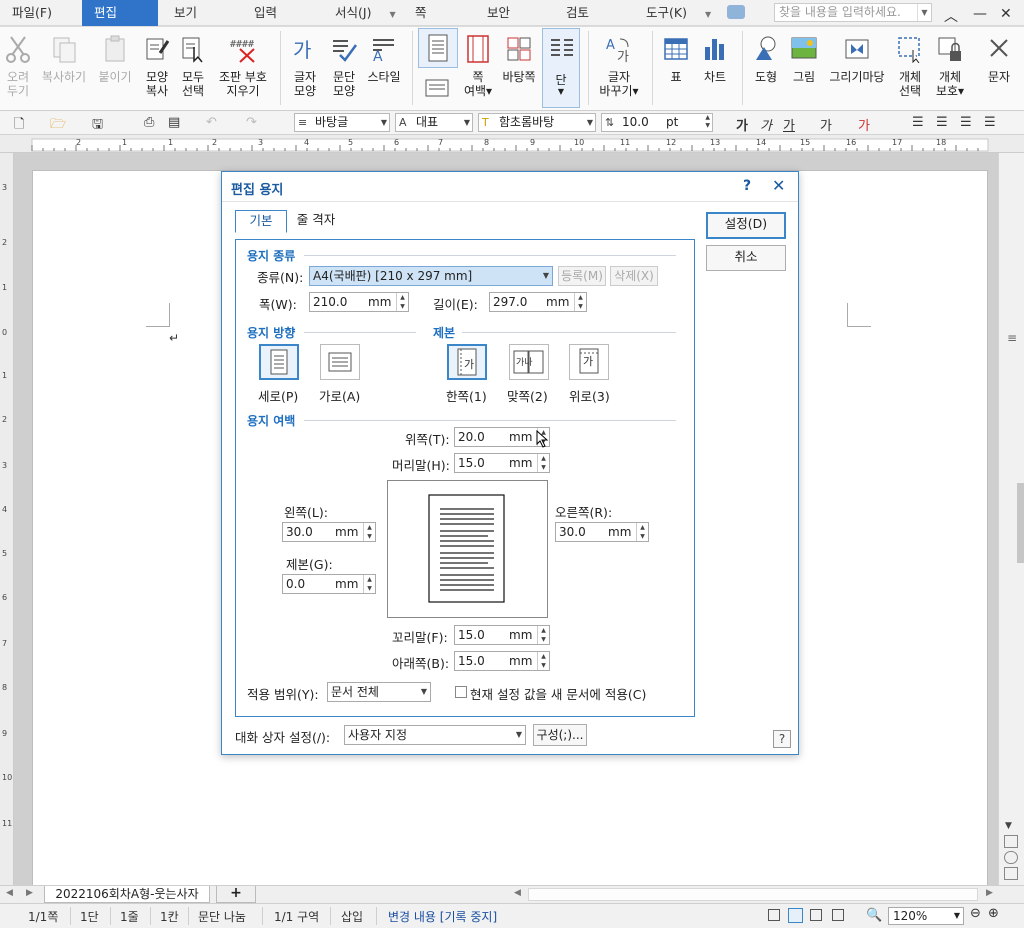 The width and height of the screenshot is (1024, 928). I want to click on chevron-down-icon: ▼, so click(924, 12).